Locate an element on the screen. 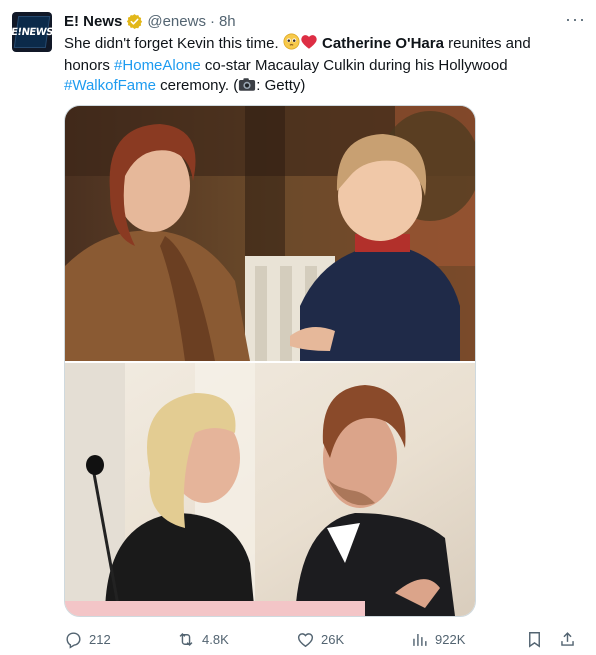 The width and height of the screenshot is (596, 655). hashtag-homealone: #HomeAlone is located at coordinates (157, 65).